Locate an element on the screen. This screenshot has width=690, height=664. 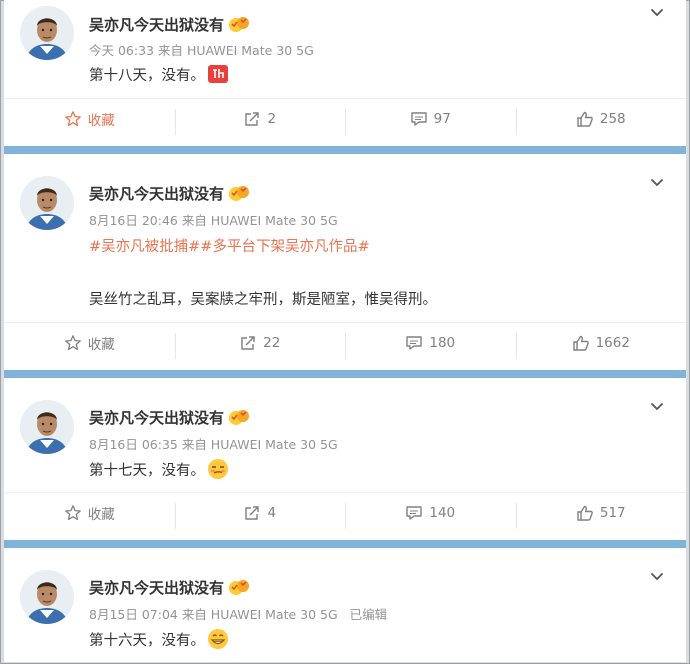
post-meta: 8月15日 07:04 来自 HUAWEI Mate 30 5G 已编辑 is located at coordinates (238, 614).